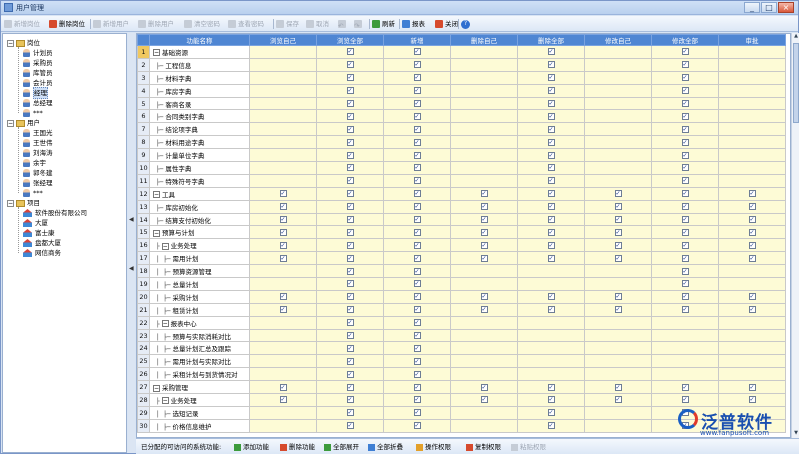 The height and width of the screenshot is (454, 799). I want to click on table-row: 3 ├─ 材料字典 ✓ ✓ ✓ ✓, so click(461, 77).